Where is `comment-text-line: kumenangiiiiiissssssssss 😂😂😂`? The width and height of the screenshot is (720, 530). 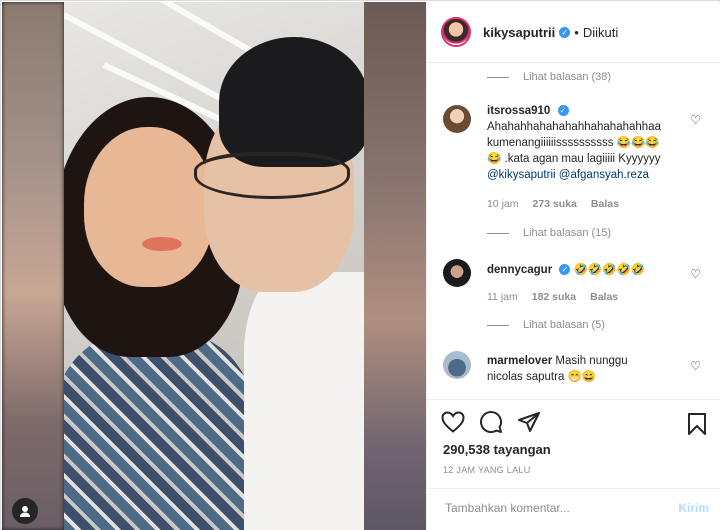 comment-text-line: kumenangiiiiiissssssssss 😂😂😂 is located at coordinates (573, 143).